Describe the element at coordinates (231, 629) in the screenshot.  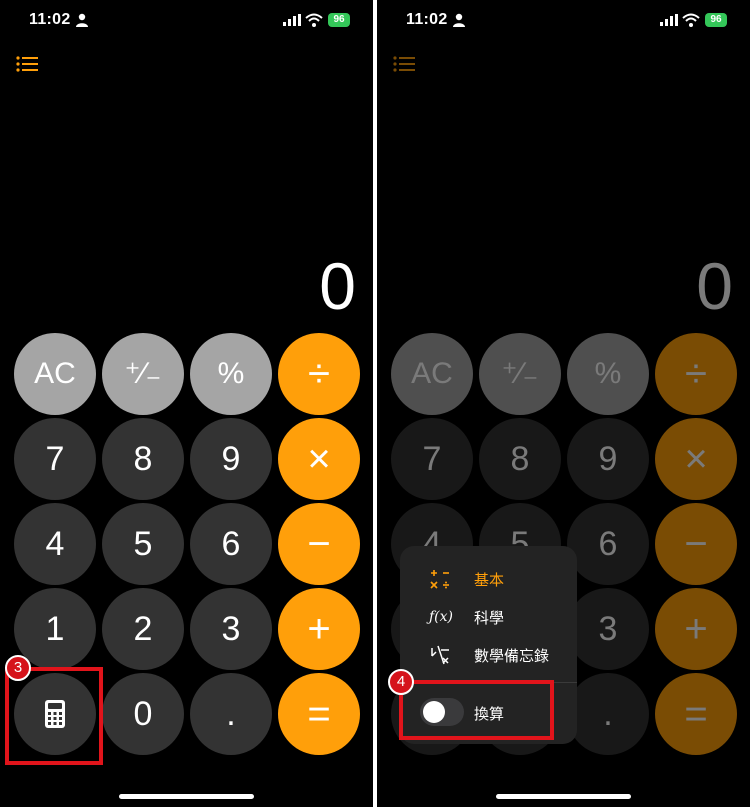
I see `digit-3-button: 3` at that location.